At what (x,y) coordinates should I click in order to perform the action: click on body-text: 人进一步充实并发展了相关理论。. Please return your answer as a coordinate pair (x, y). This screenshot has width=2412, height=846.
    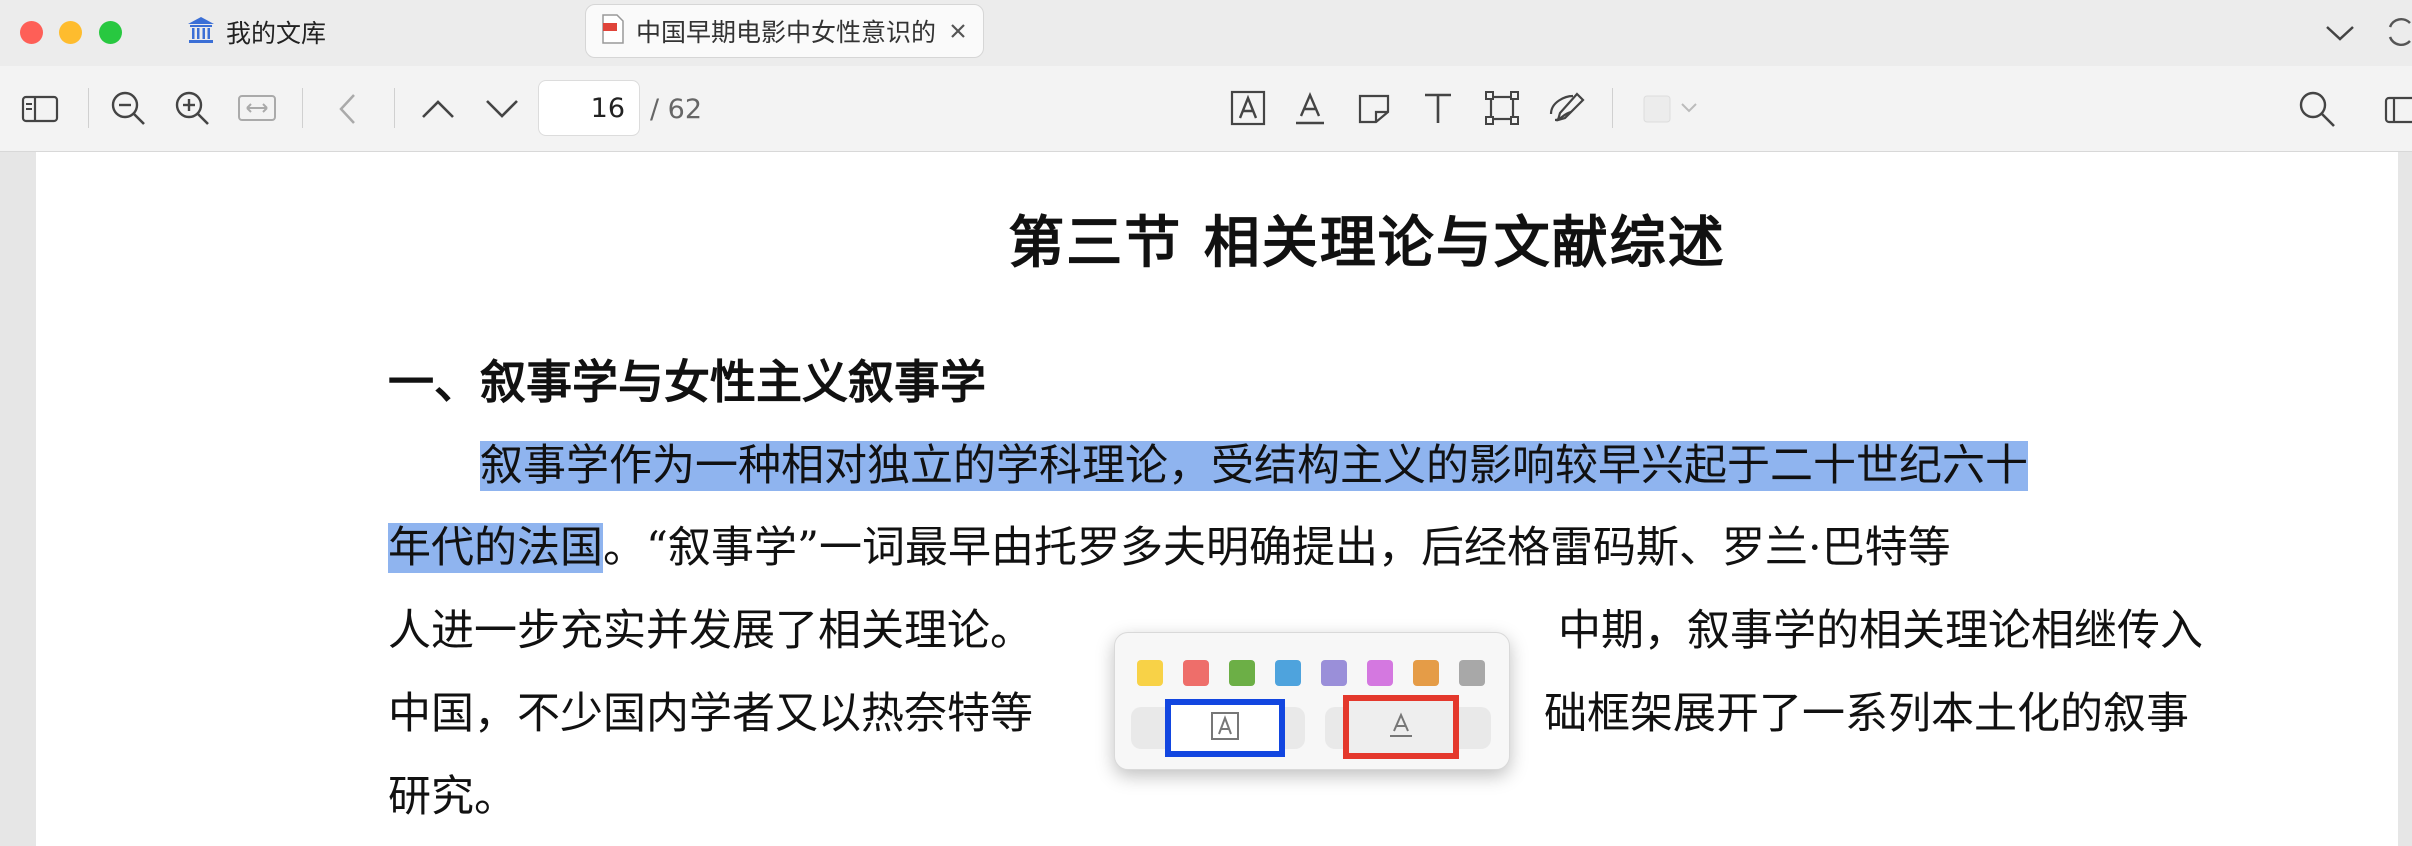
    Looking at the image, I should click on (710, 631).